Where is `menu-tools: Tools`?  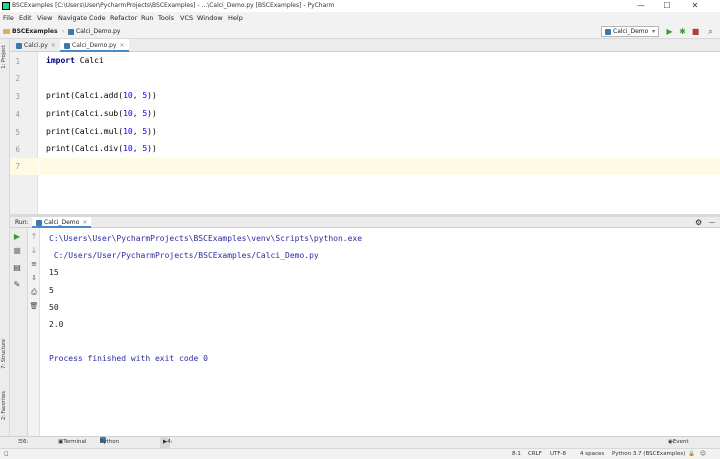 menu-tools: Tools is located at coordinates (166, 18).